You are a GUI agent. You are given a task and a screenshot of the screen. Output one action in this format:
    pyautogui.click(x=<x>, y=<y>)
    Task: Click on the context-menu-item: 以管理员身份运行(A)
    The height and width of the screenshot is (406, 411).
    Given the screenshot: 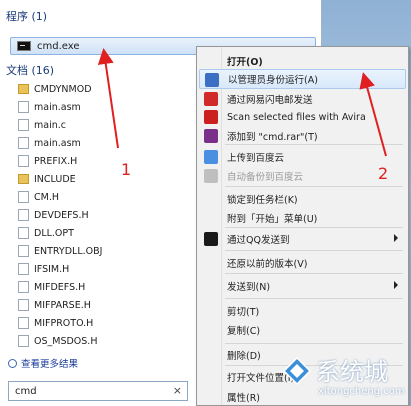 What is the action you would take?
    pyautogui.click(x=302, y=79)
    